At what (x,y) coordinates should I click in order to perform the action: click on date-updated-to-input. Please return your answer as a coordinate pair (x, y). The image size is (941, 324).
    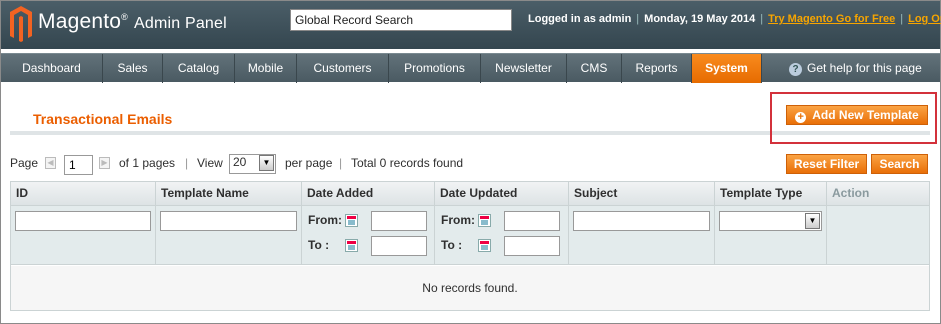
    Looking at the image, I should click on (532, 246).